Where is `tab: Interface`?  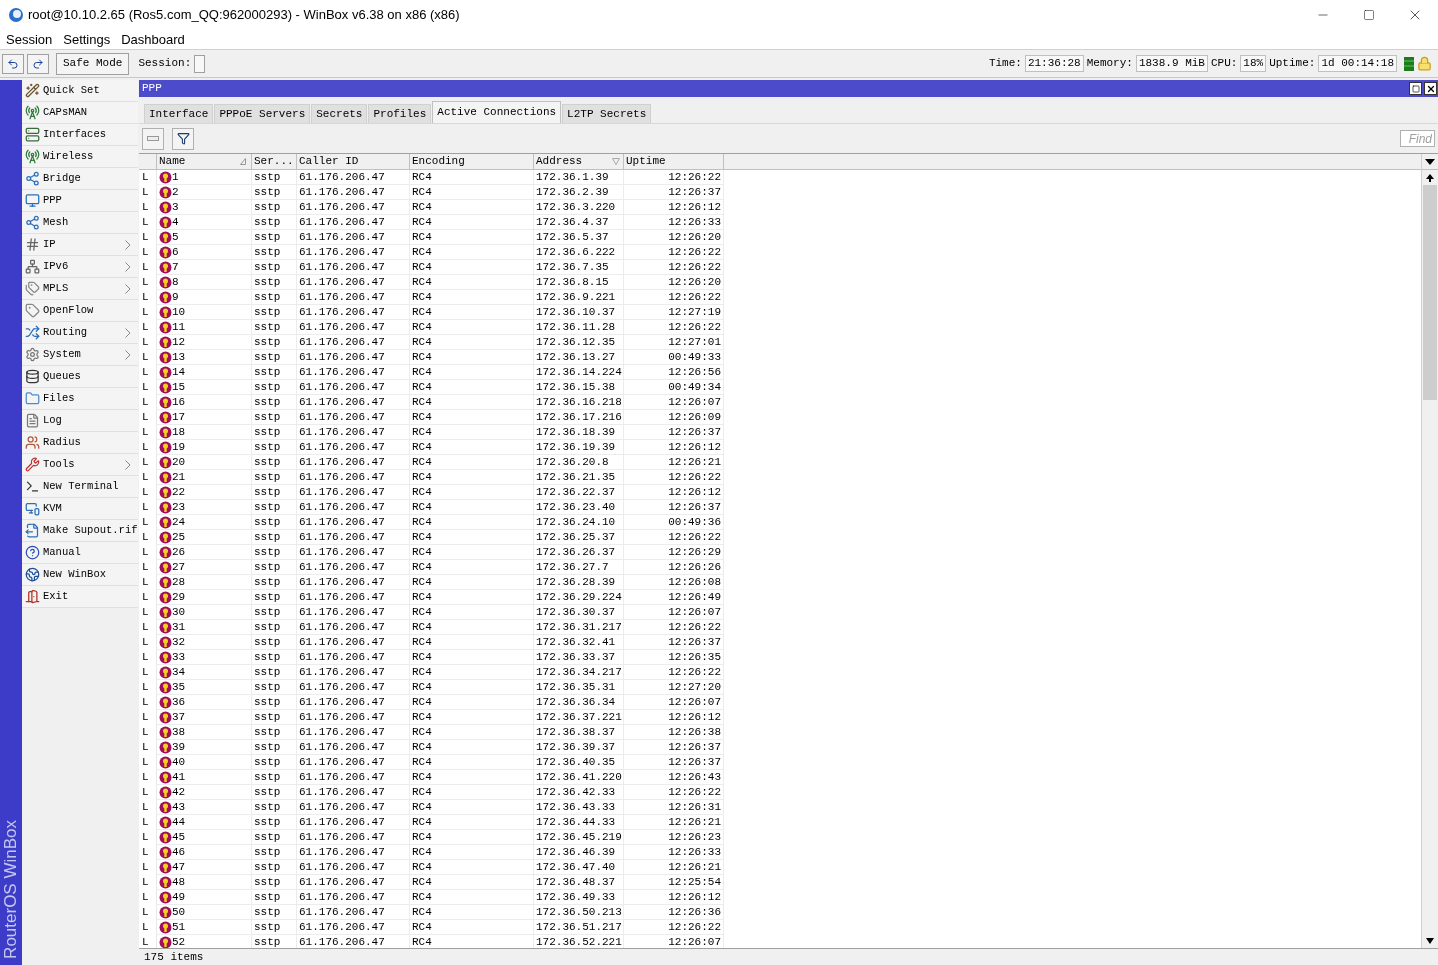 tab: Interface is located at coordinates (179, 113).